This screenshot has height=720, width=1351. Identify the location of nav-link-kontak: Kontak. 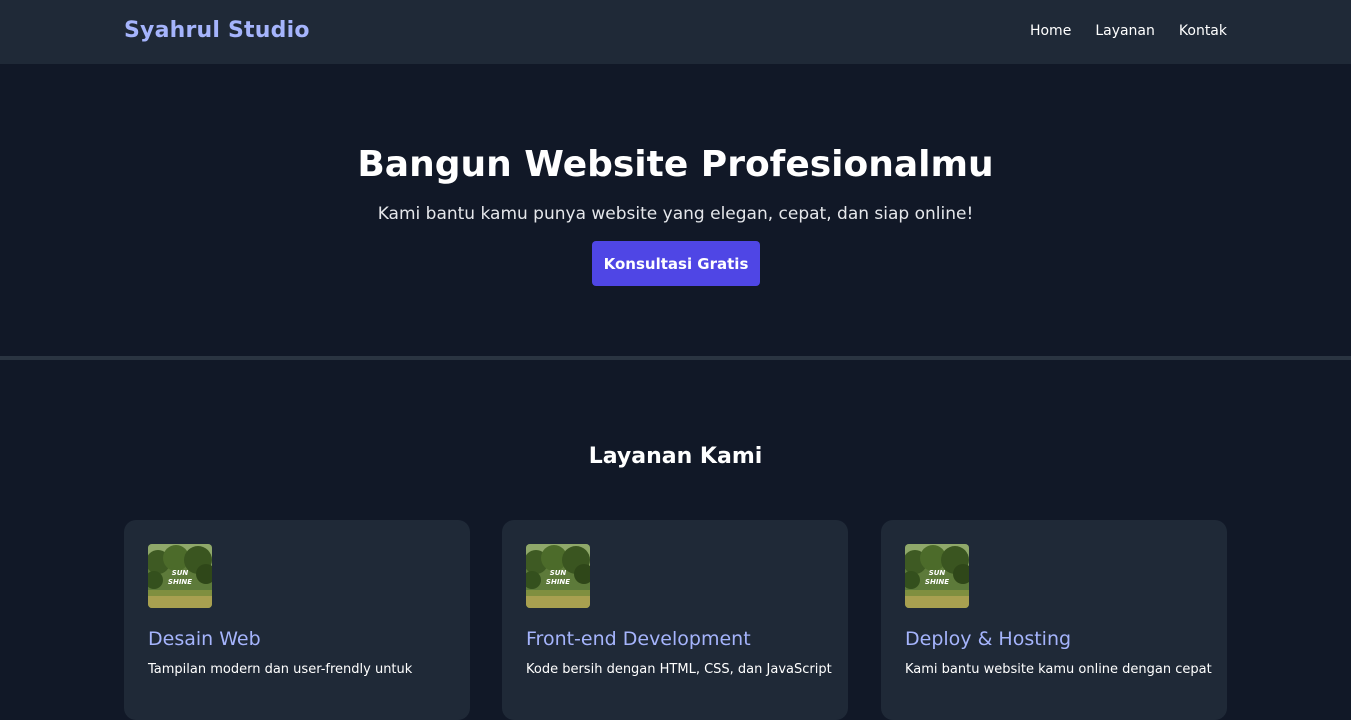
(1203, 31).